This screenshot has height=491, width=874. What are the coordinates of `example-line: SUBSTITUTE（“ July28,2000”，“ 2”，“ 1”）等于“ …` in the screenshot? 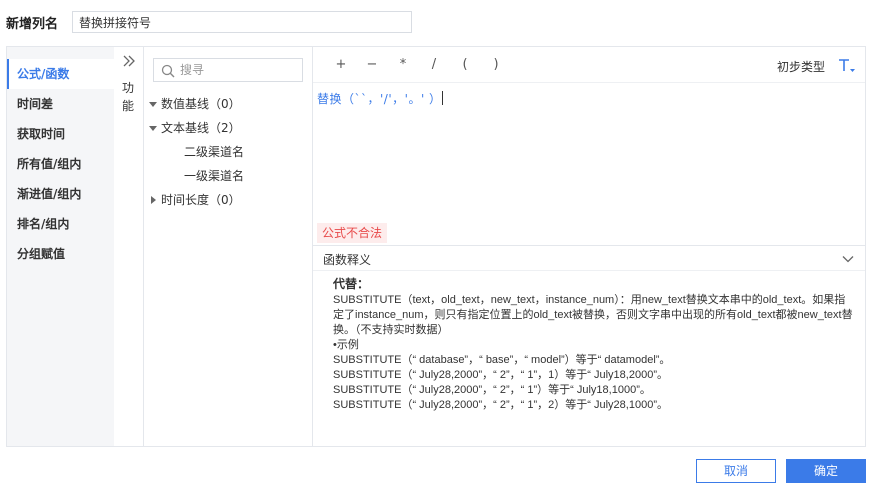 It's located at (492, 390).